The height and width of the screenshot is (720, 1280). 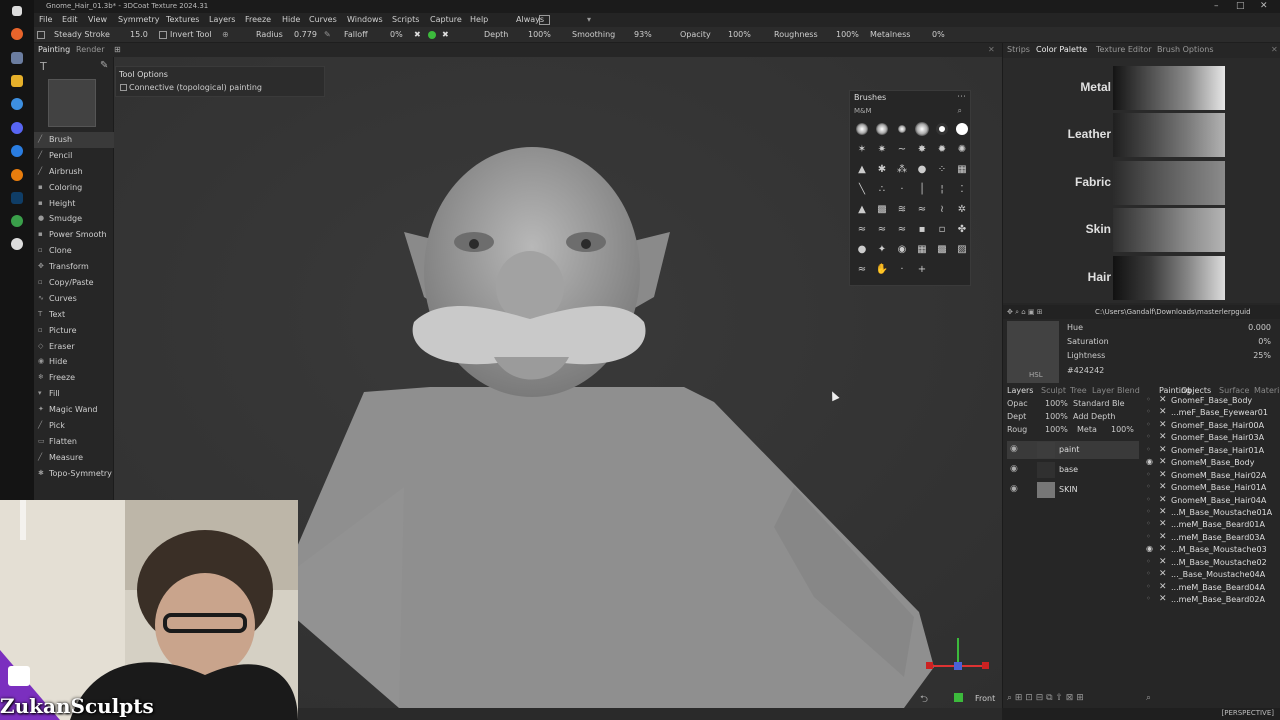 I want to click on panel-tool-icons: ⌕ ⊞ ⊡ ⊟ ⧉ ⇧ ⊠ ⊞, so click(x=1045, y=698).